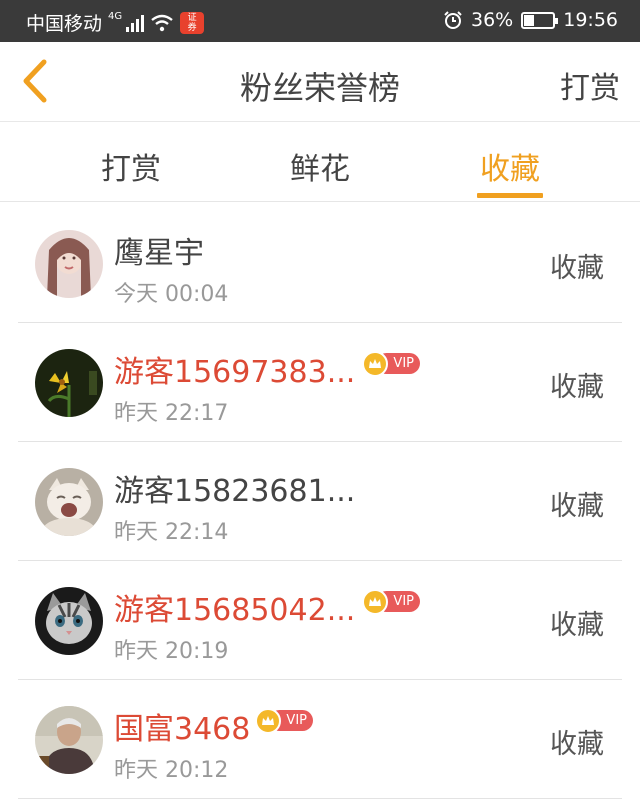 The image size is (640, 803). I want to click on battery-percent: 36%, so click(492, 20).